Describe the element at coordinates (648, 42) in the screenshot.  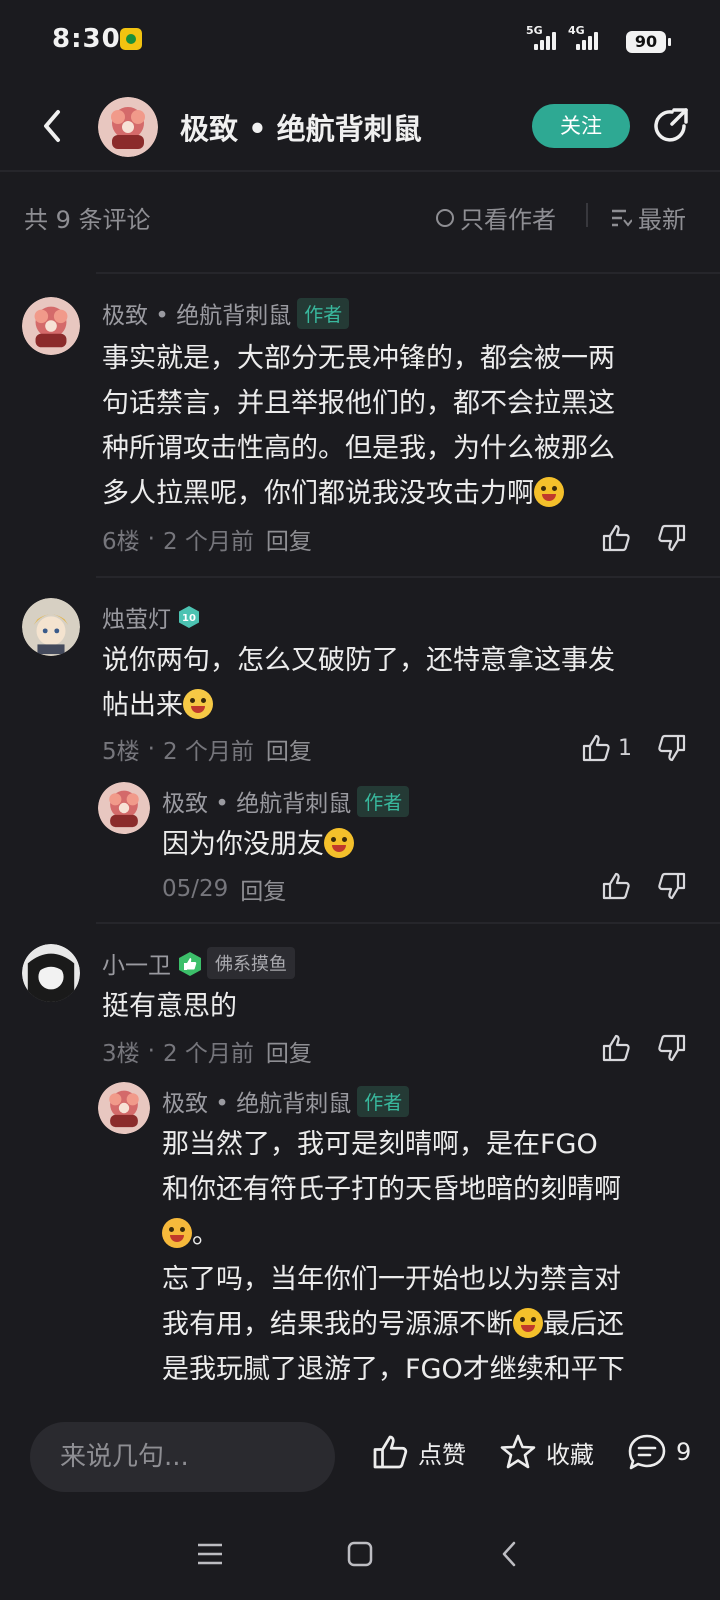
I see `battery-indicator: 90` at that location.